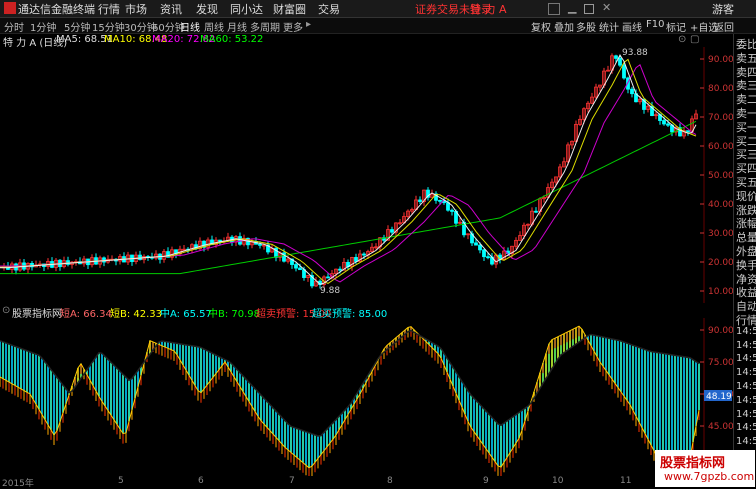  Describe the element at coordinates (108, 26) in the screenshot. I see `period-15min: 15分钟` at that location.